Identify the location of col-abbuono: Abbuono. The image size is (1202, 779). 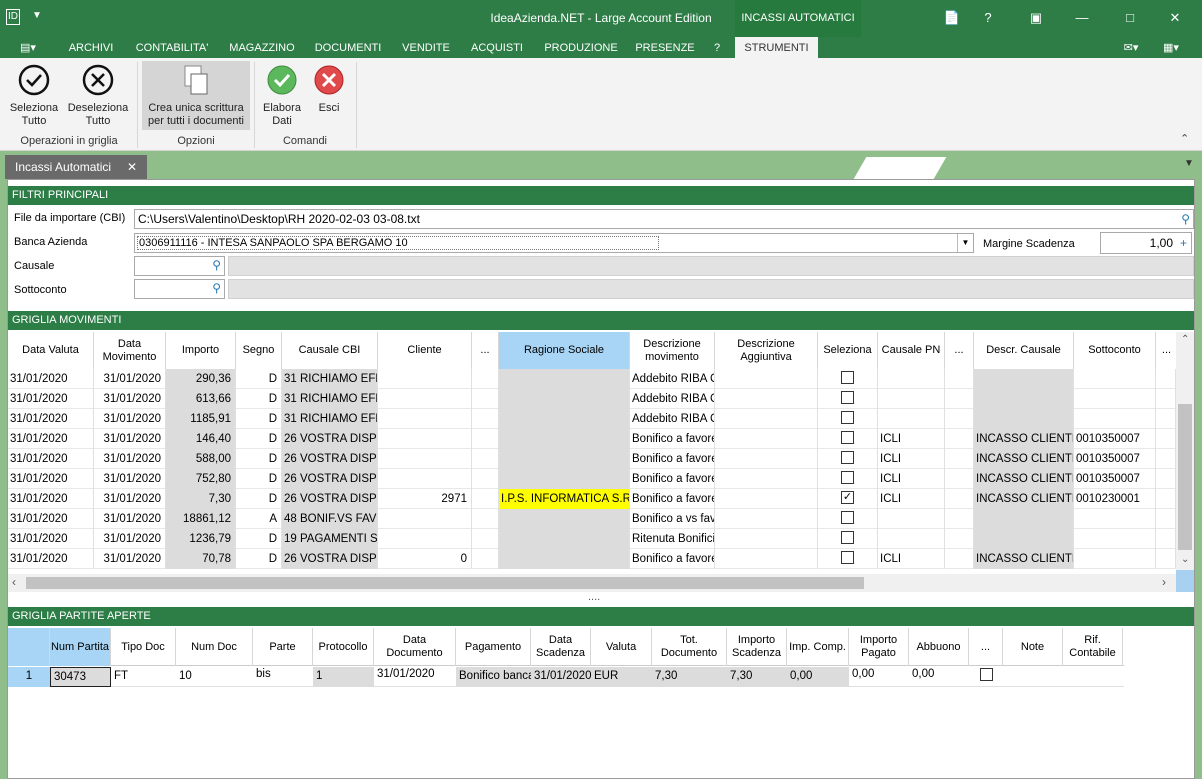
(939, 647).